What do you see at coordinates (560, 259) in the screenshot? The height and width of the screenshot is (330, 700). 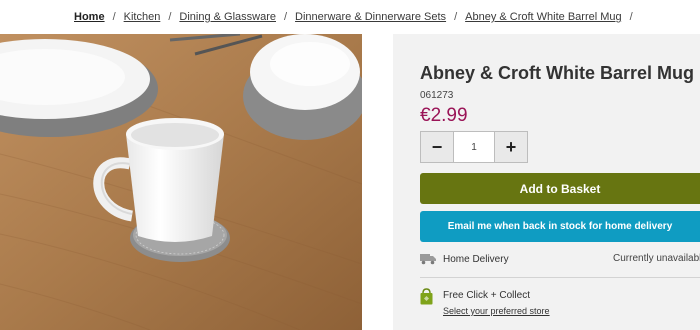 I see `home-delivery-row: Home Delivery Currently unavailable` at bounding box center [560, 259].